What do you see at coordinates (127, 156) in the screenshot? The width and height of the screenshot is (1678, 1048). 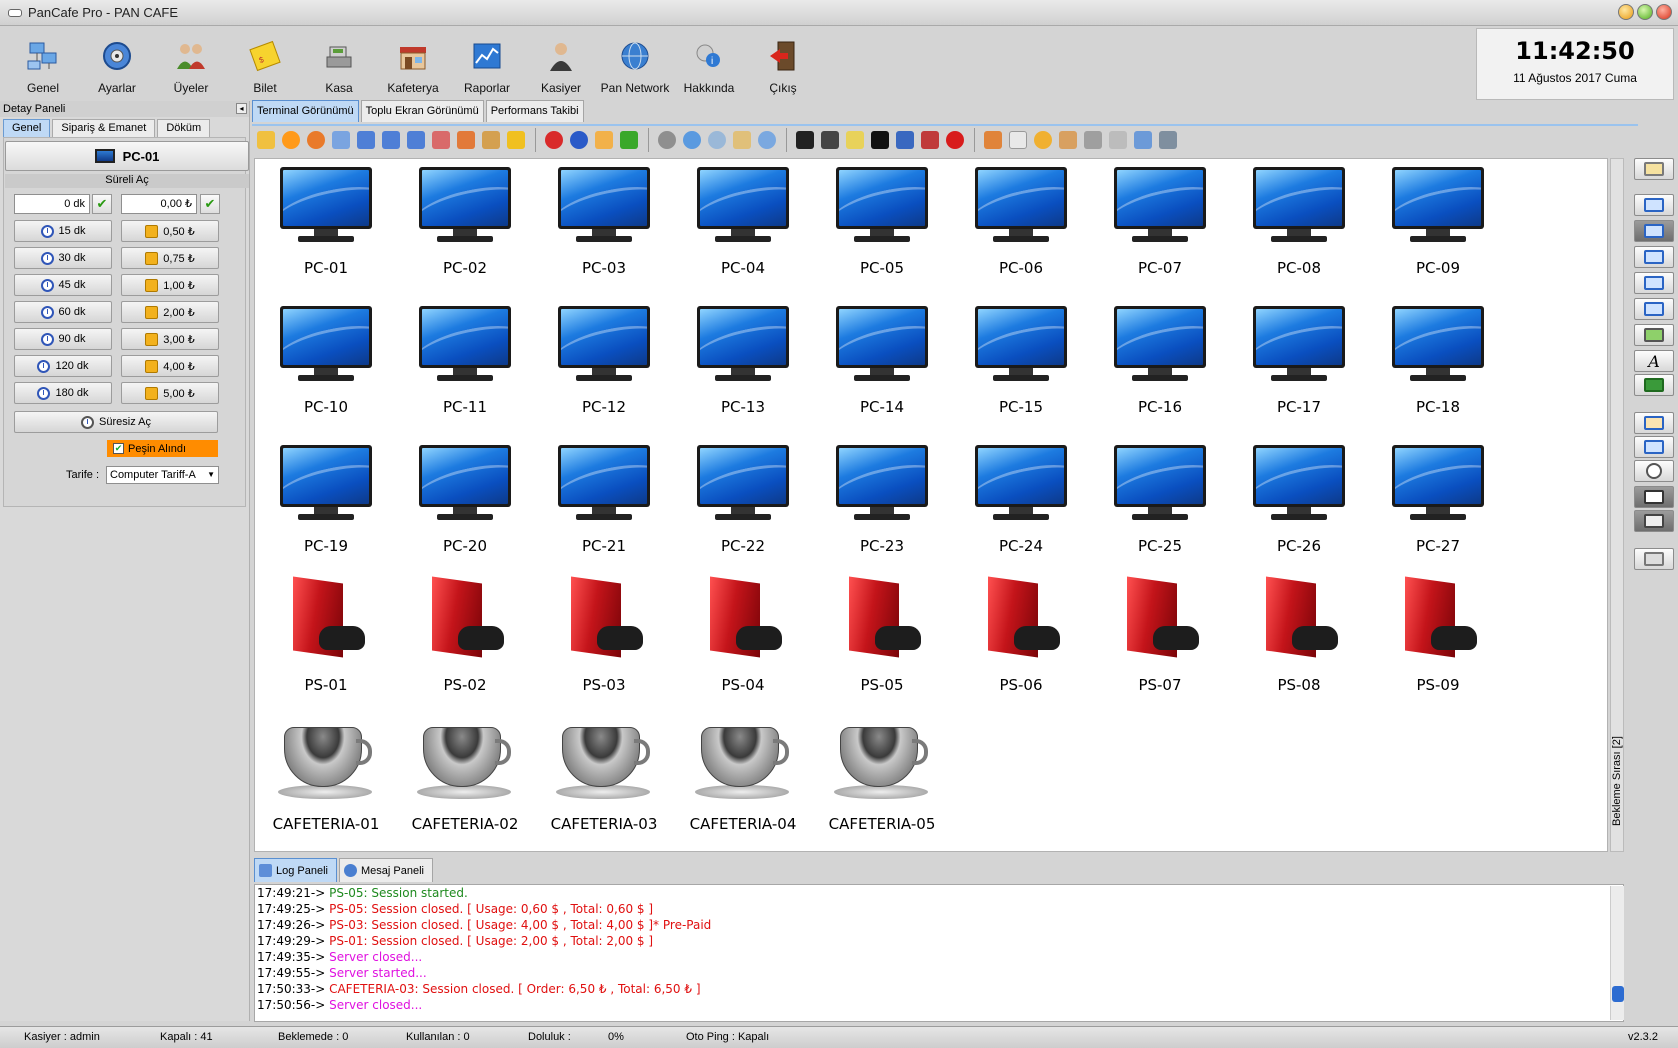 I see `selected-terminal-button: PC-01` at bounding box center [127, 156].